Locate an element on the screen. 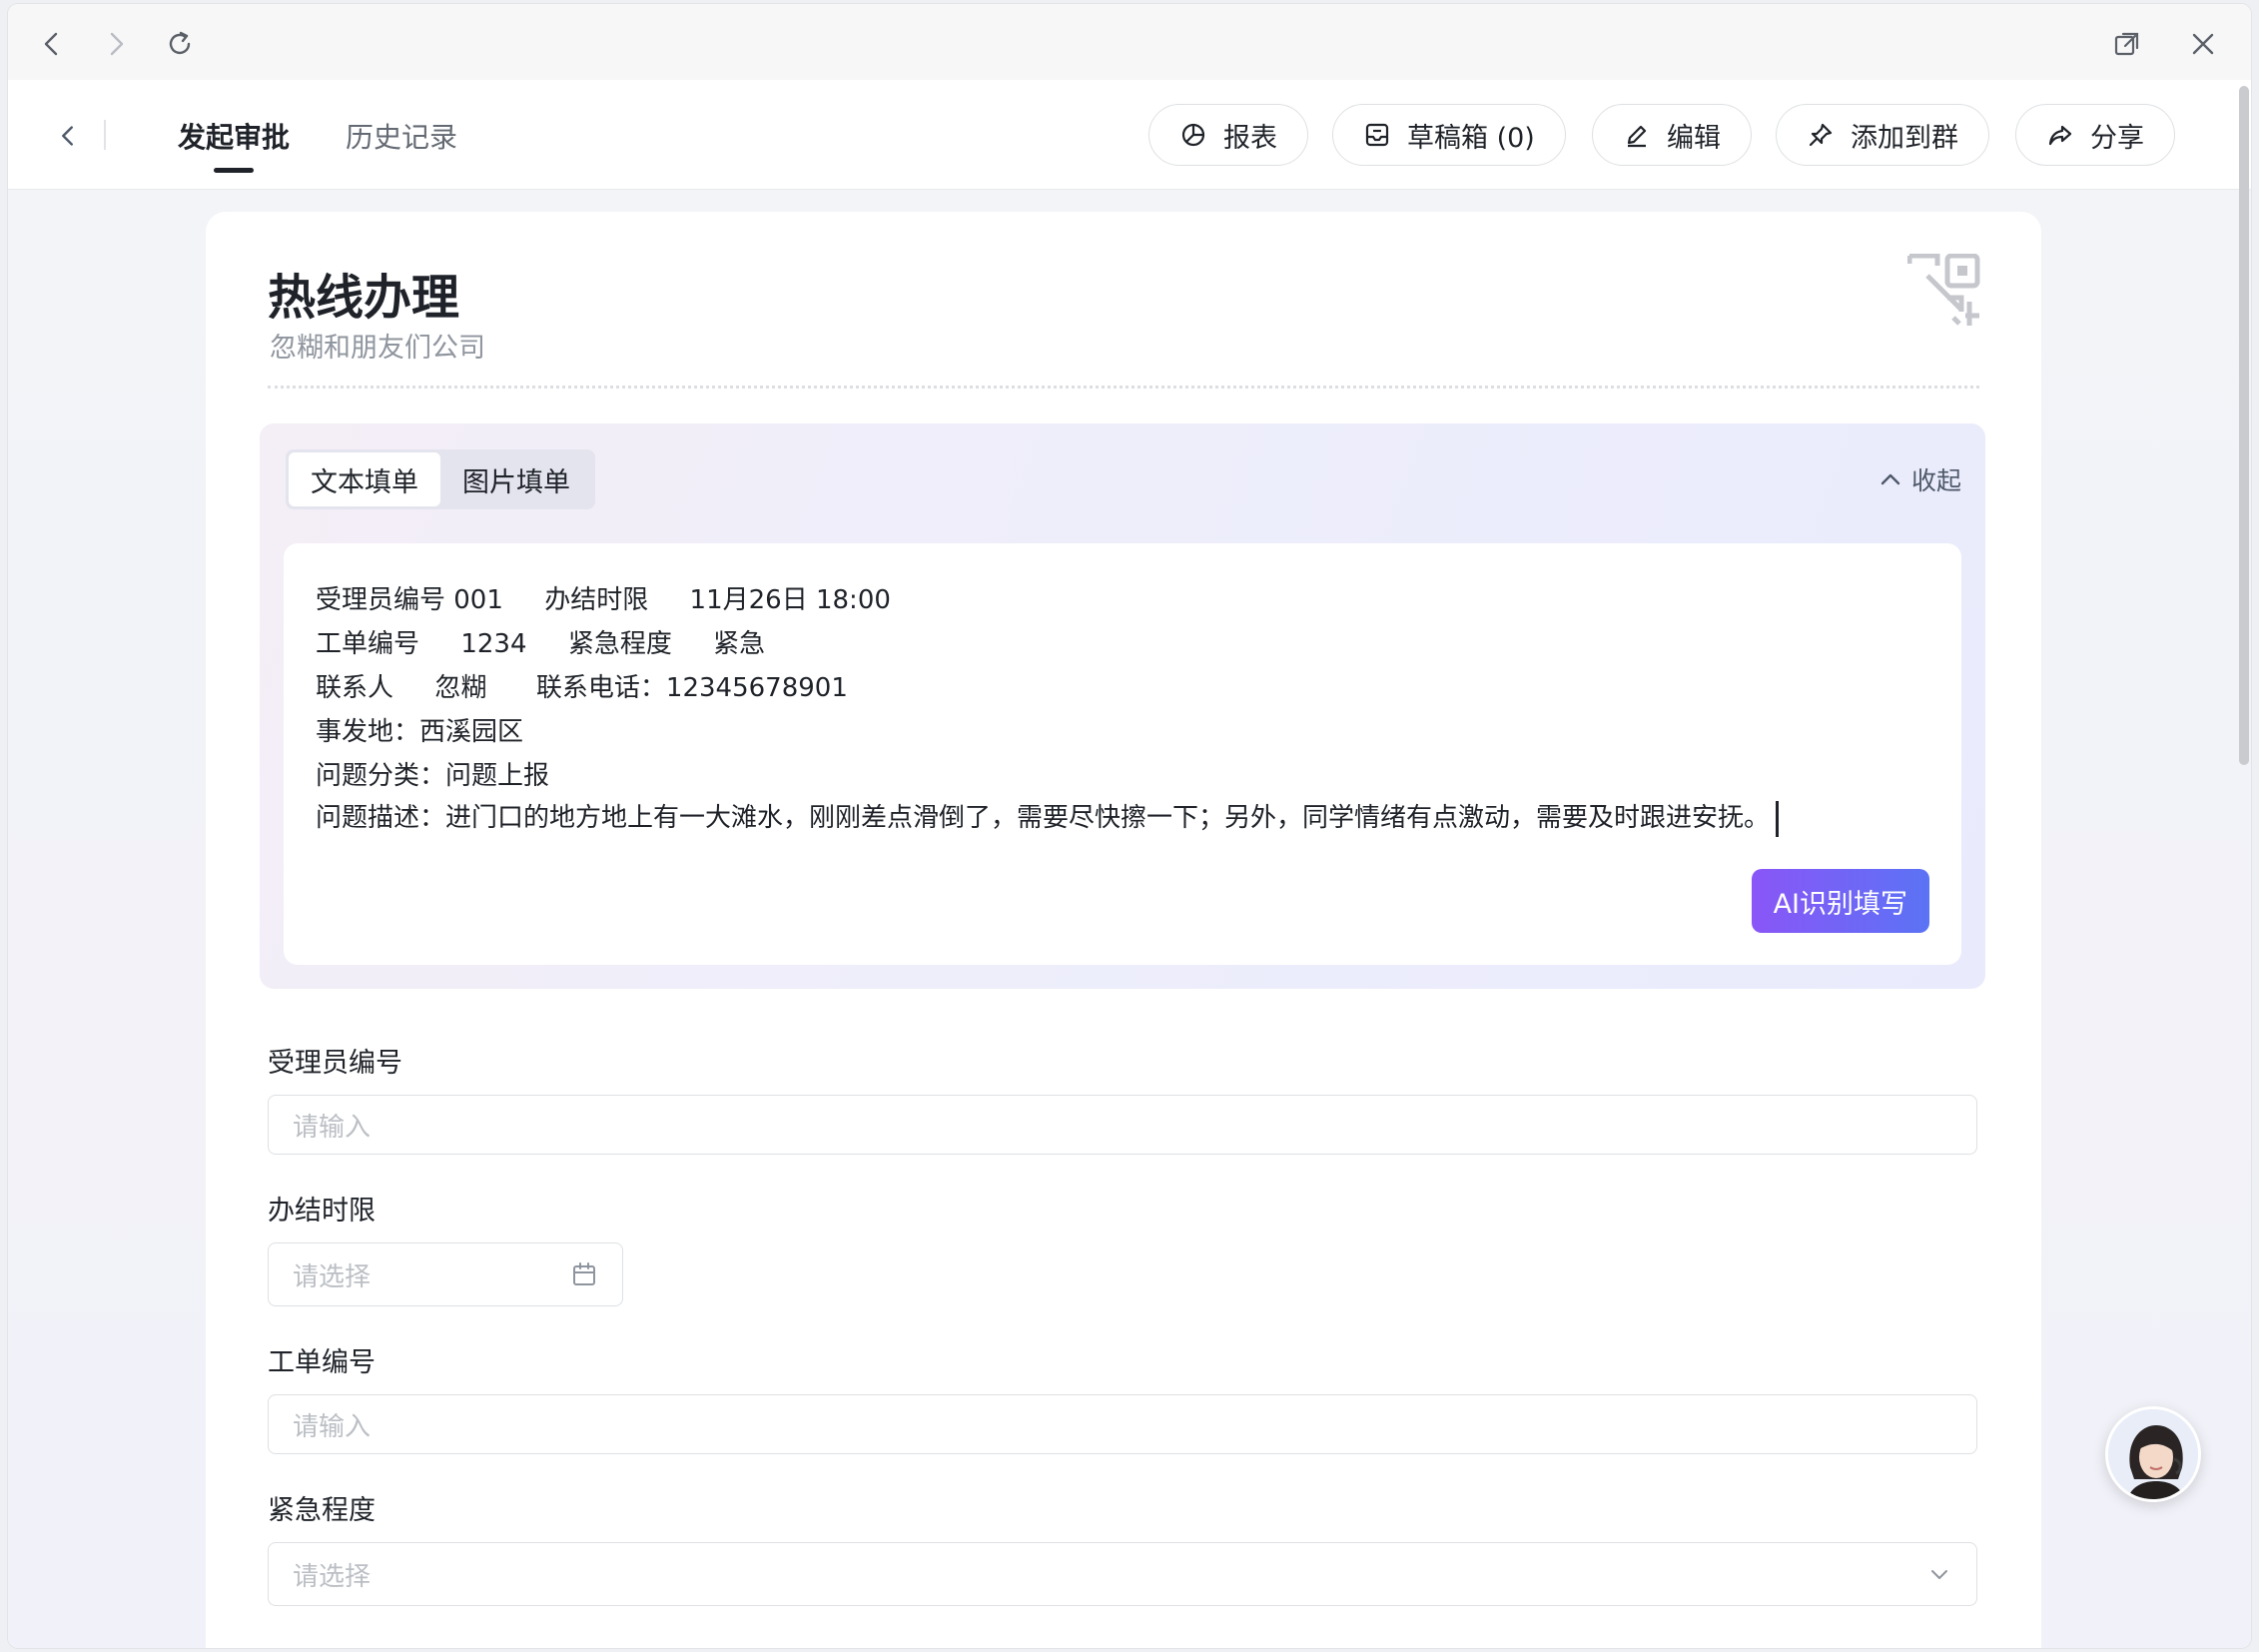 This screenshot has width=2259, height=1652. back-button is located at coordinates (68, 136).